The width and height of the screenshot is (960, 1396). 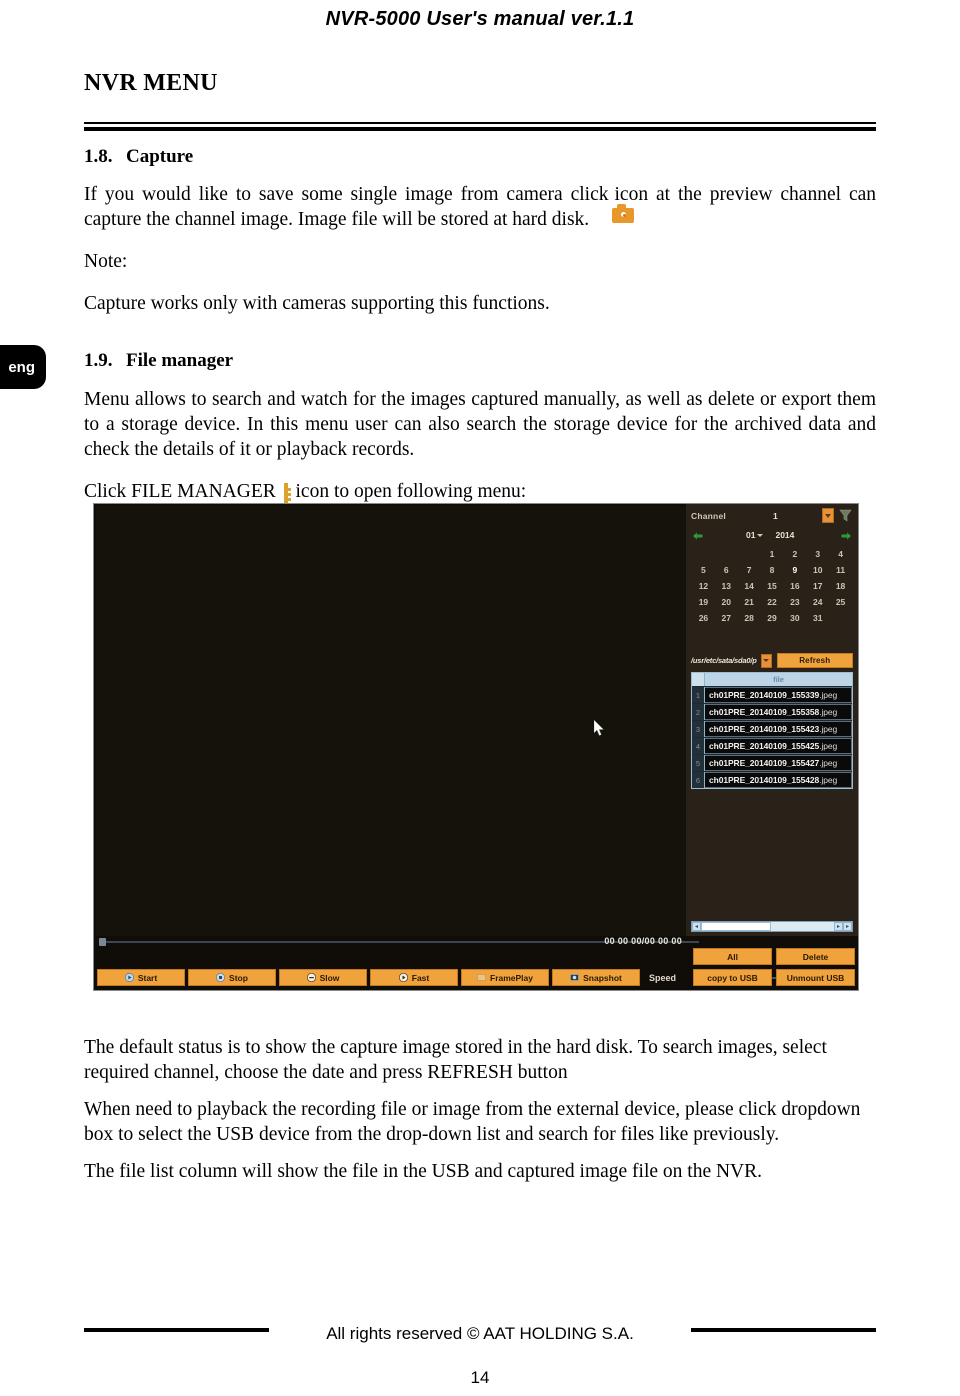 I want to click on playback-timecode: 00 00 00/00 00 00, so click(x=643, y=941).